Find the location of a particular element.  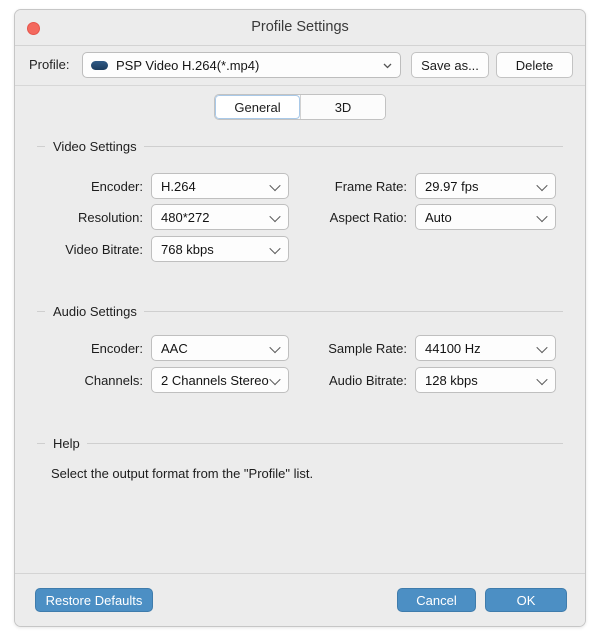

audio-channels-label: Channels: is located at coordinates (113, 380).